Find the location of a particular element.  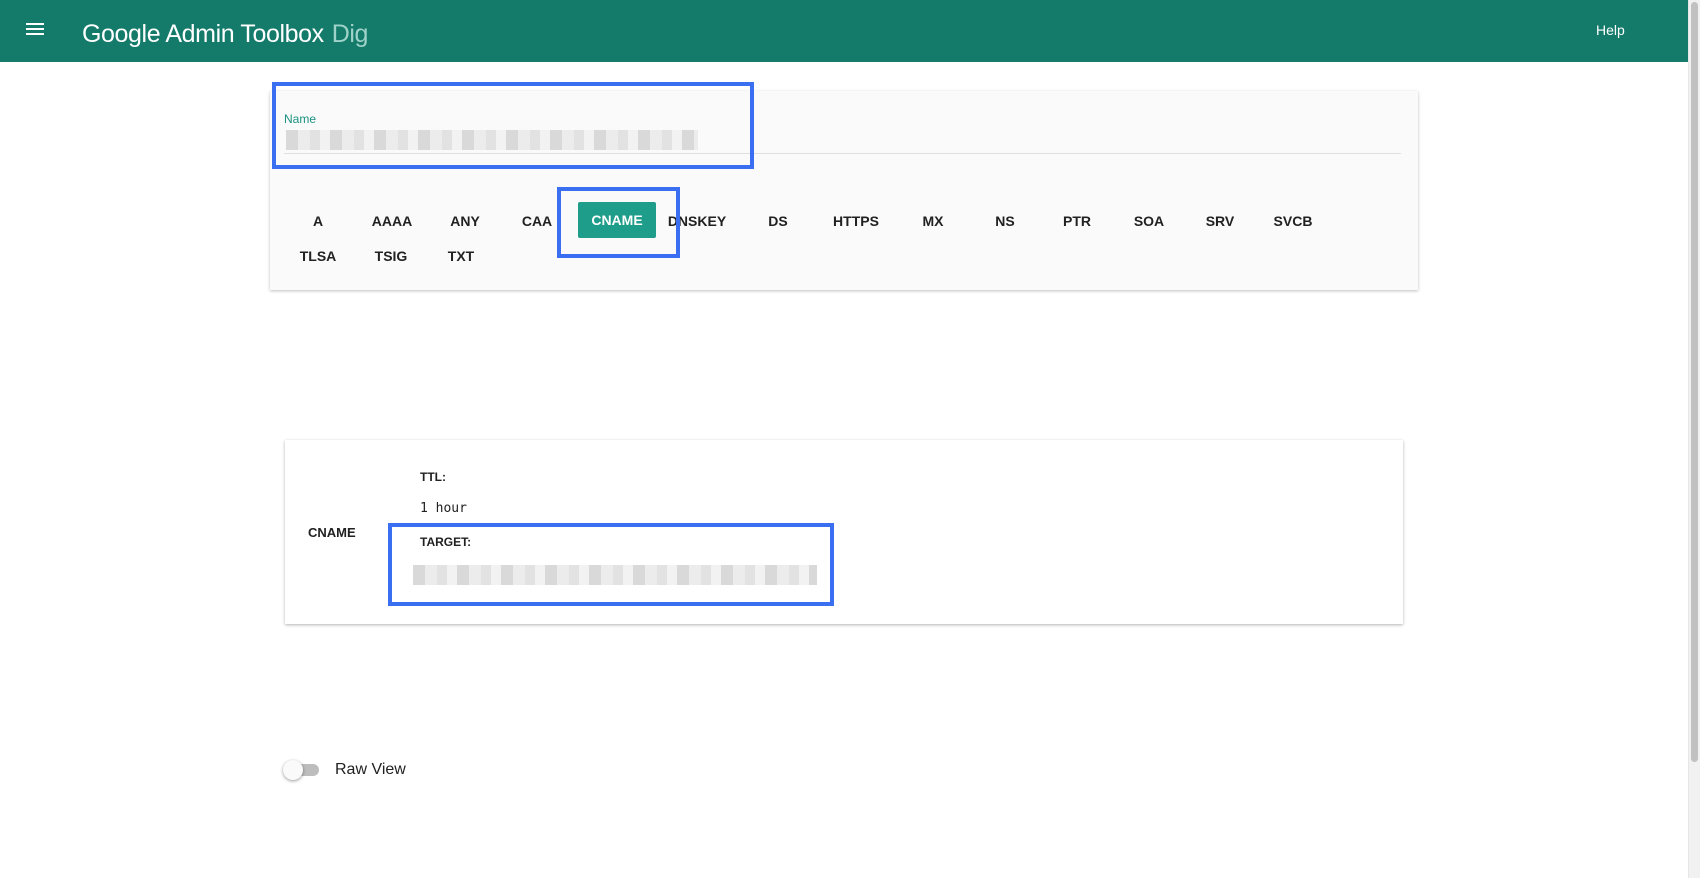

app-title: Google Admin Toolbox Dig is located at coordinates (225, 34).